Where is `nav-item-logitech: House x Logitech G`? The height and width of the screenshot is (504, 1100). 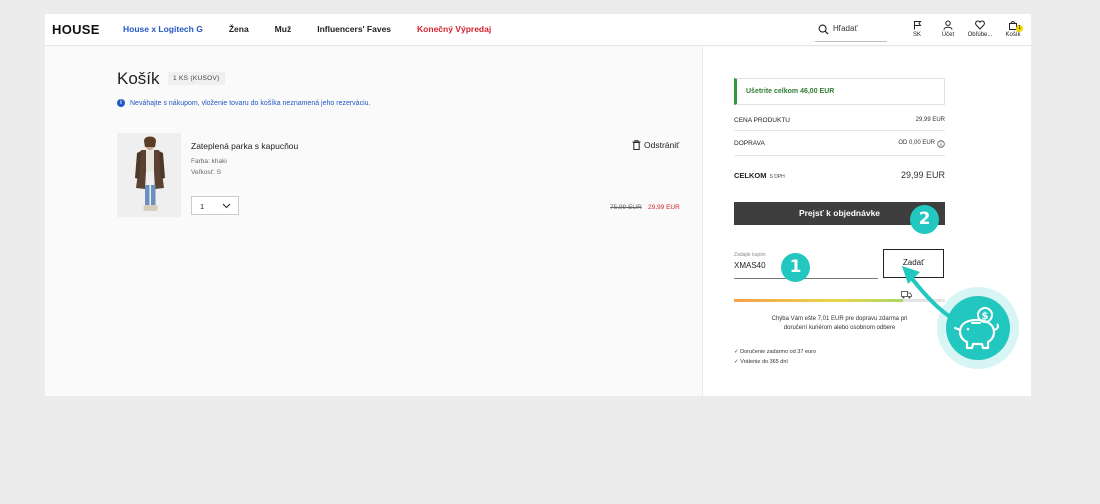 nav-item-logitech: House x Logitech G is located at coordinates (163, 29).